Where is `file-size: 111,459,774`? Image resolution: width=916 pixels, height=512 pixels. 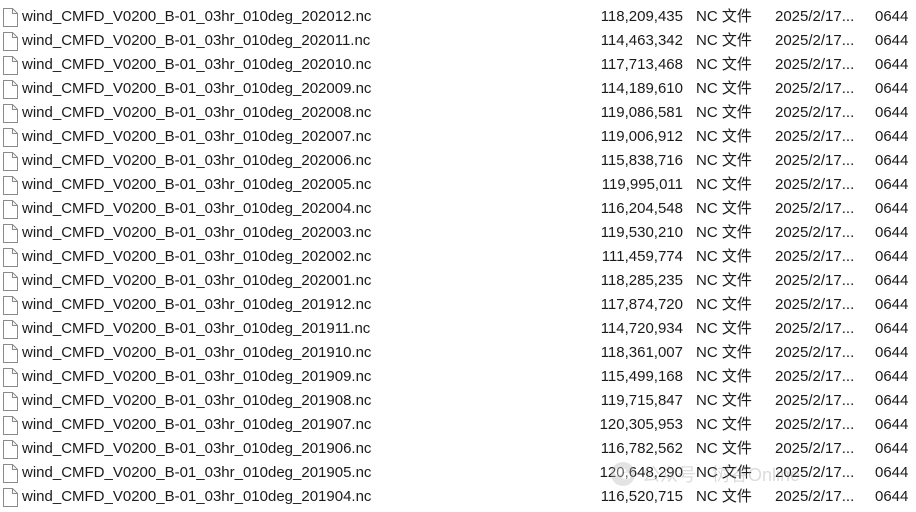
file-size: 111,459,774 is located at coordinates (642, 256).